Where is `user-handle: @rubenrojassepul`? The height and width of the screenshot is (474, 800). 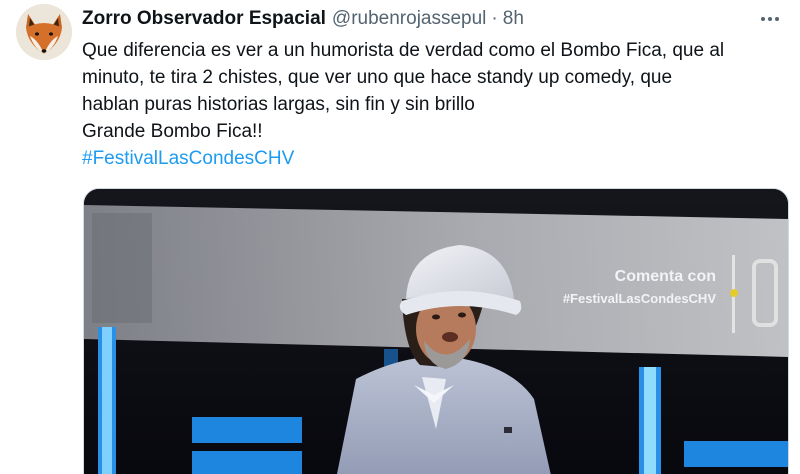
user-handle: @rubenrojassepul is located at coordinates (409, 19).